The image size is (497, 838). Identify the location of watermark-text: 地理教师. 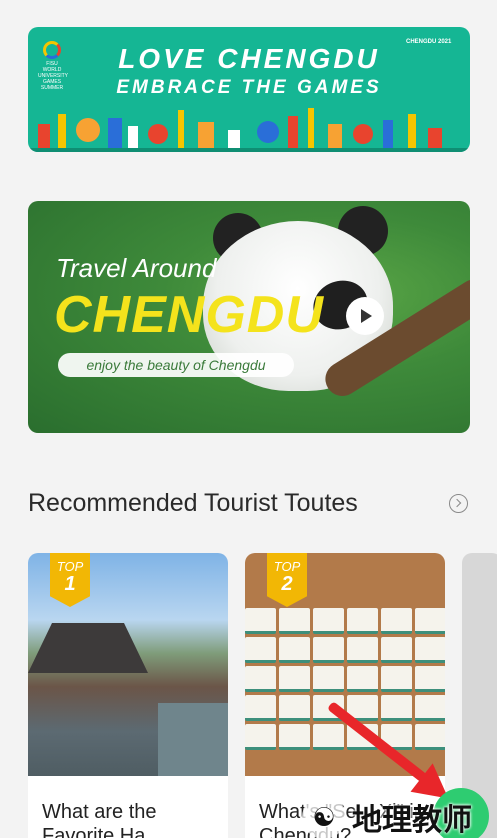
(412, 820).